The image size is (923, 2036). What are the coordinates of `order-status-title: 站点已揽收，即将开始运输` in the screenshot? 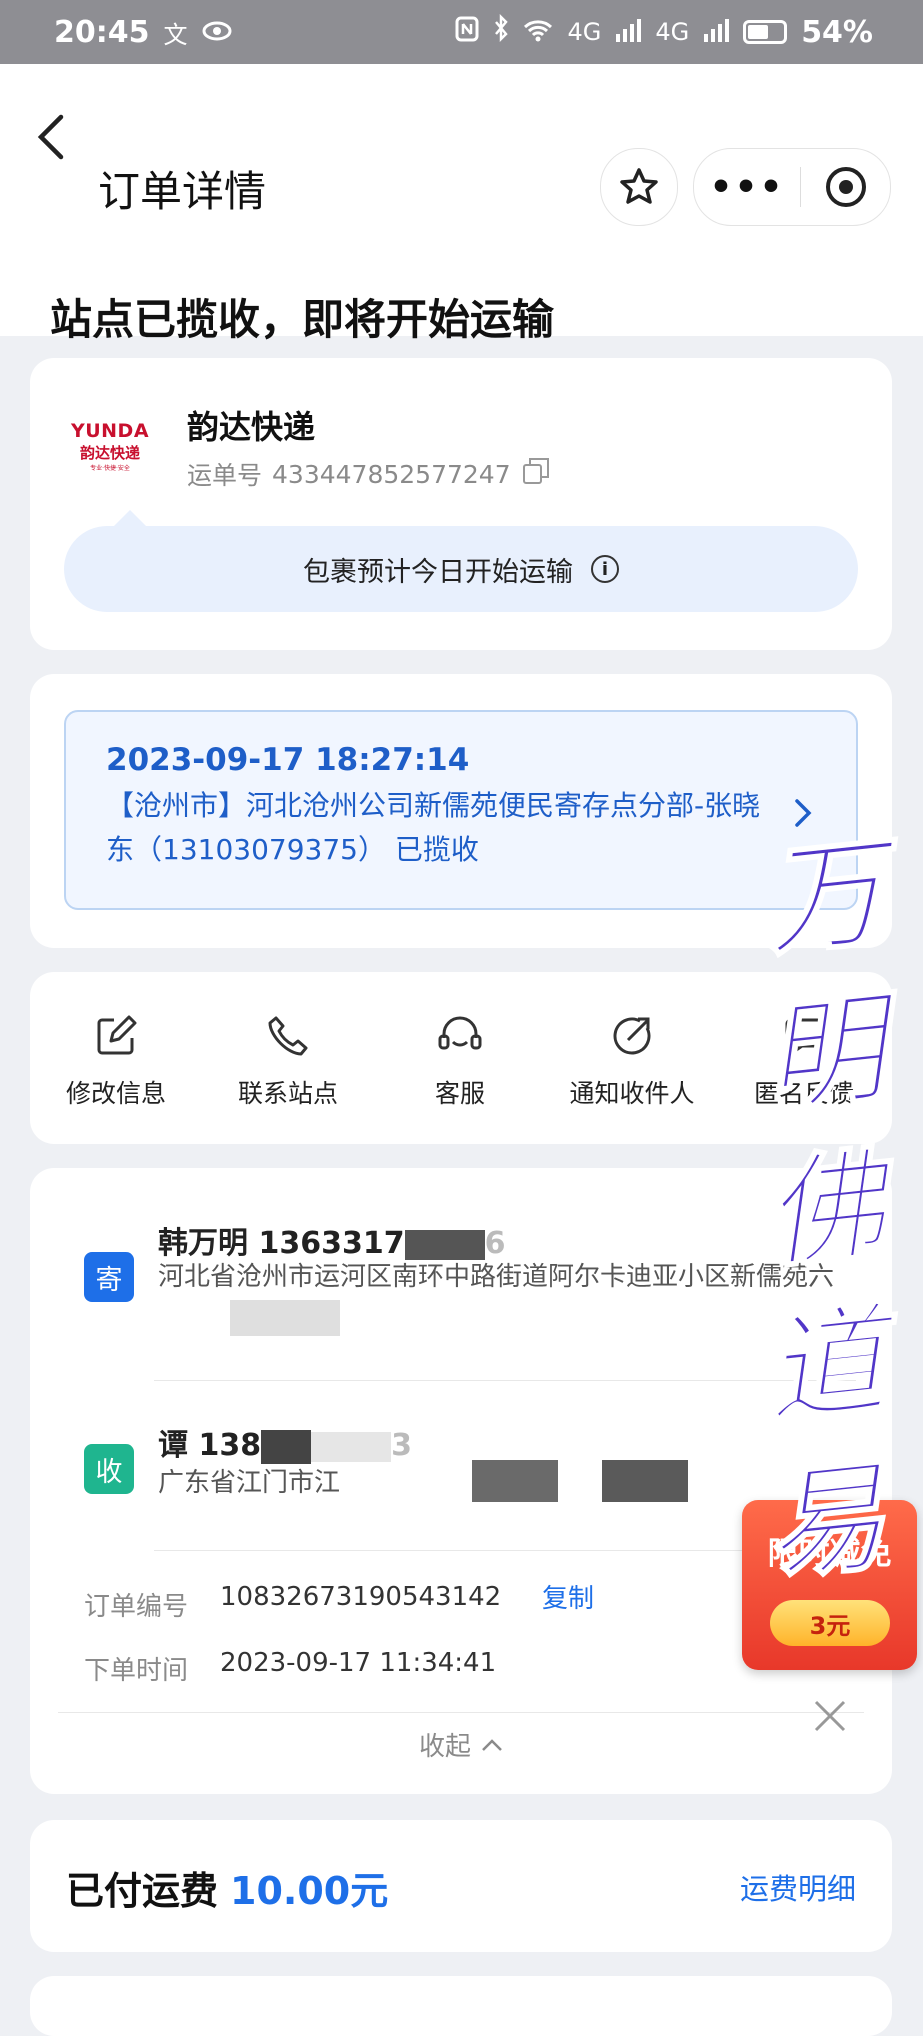 It's located at (302, 319).